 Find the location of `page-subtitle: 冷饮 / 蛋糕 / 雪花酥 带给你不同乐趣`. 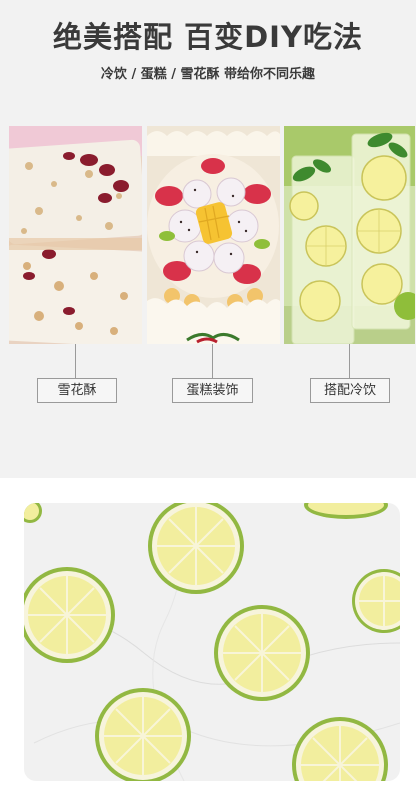

page-subtitle: 冷饮 / 蛋糕 / 雪花酥 带给你不同乐趣 is located at coordinates (208, 74).